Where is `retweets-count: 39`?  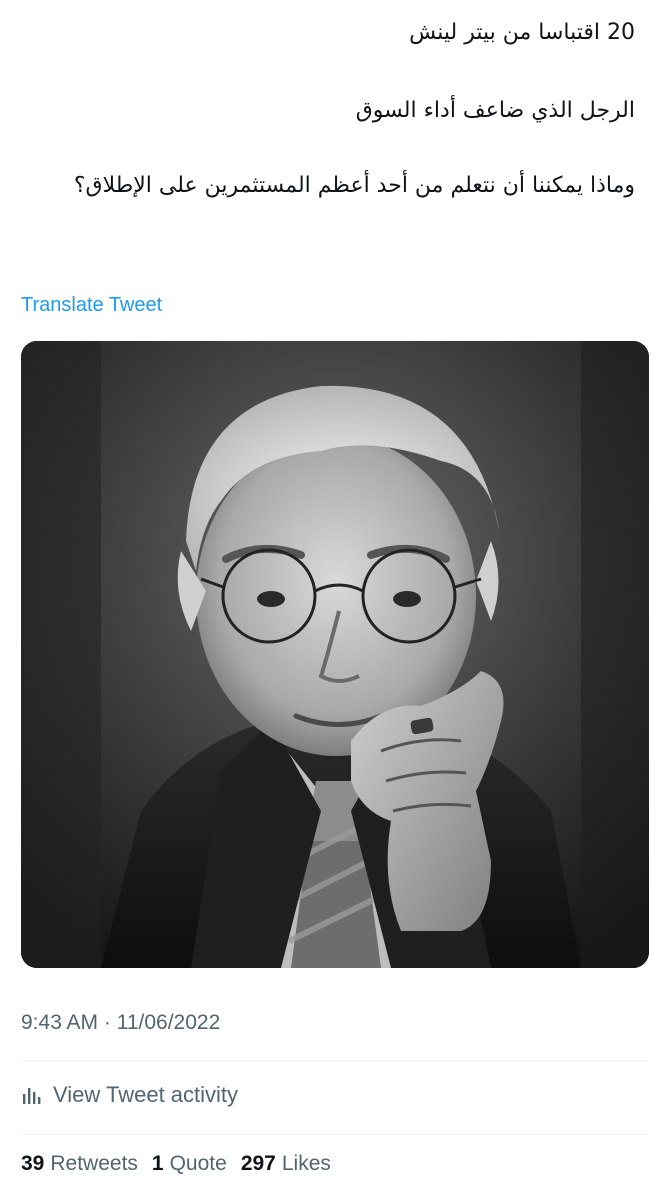
retweets-count: 39 is located at coordinates (33, 1163).